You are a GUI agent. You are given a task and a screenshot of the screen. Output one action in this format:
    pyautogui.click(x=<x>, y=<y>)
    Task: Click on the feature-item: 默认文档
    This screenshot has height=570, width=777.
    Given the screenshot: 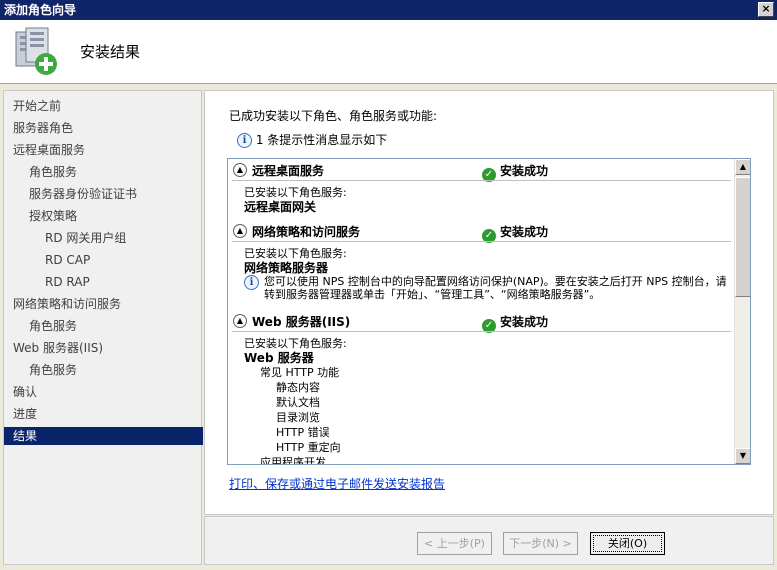 What is the action you would take?
    pyautogui.click(x=298, y=402)
    